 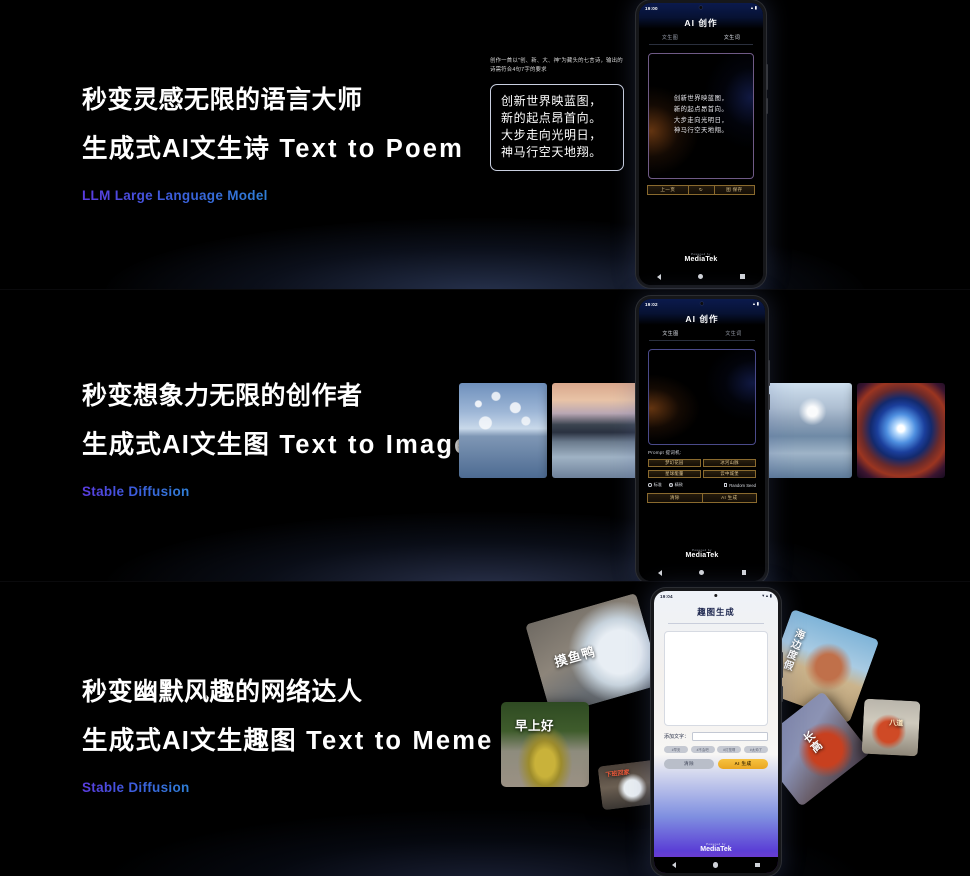 What do you see at coordinates (551, 134) in the screenshot?
I see `poem-line: 大步走向光明日，` at bounding box center [551, 134].